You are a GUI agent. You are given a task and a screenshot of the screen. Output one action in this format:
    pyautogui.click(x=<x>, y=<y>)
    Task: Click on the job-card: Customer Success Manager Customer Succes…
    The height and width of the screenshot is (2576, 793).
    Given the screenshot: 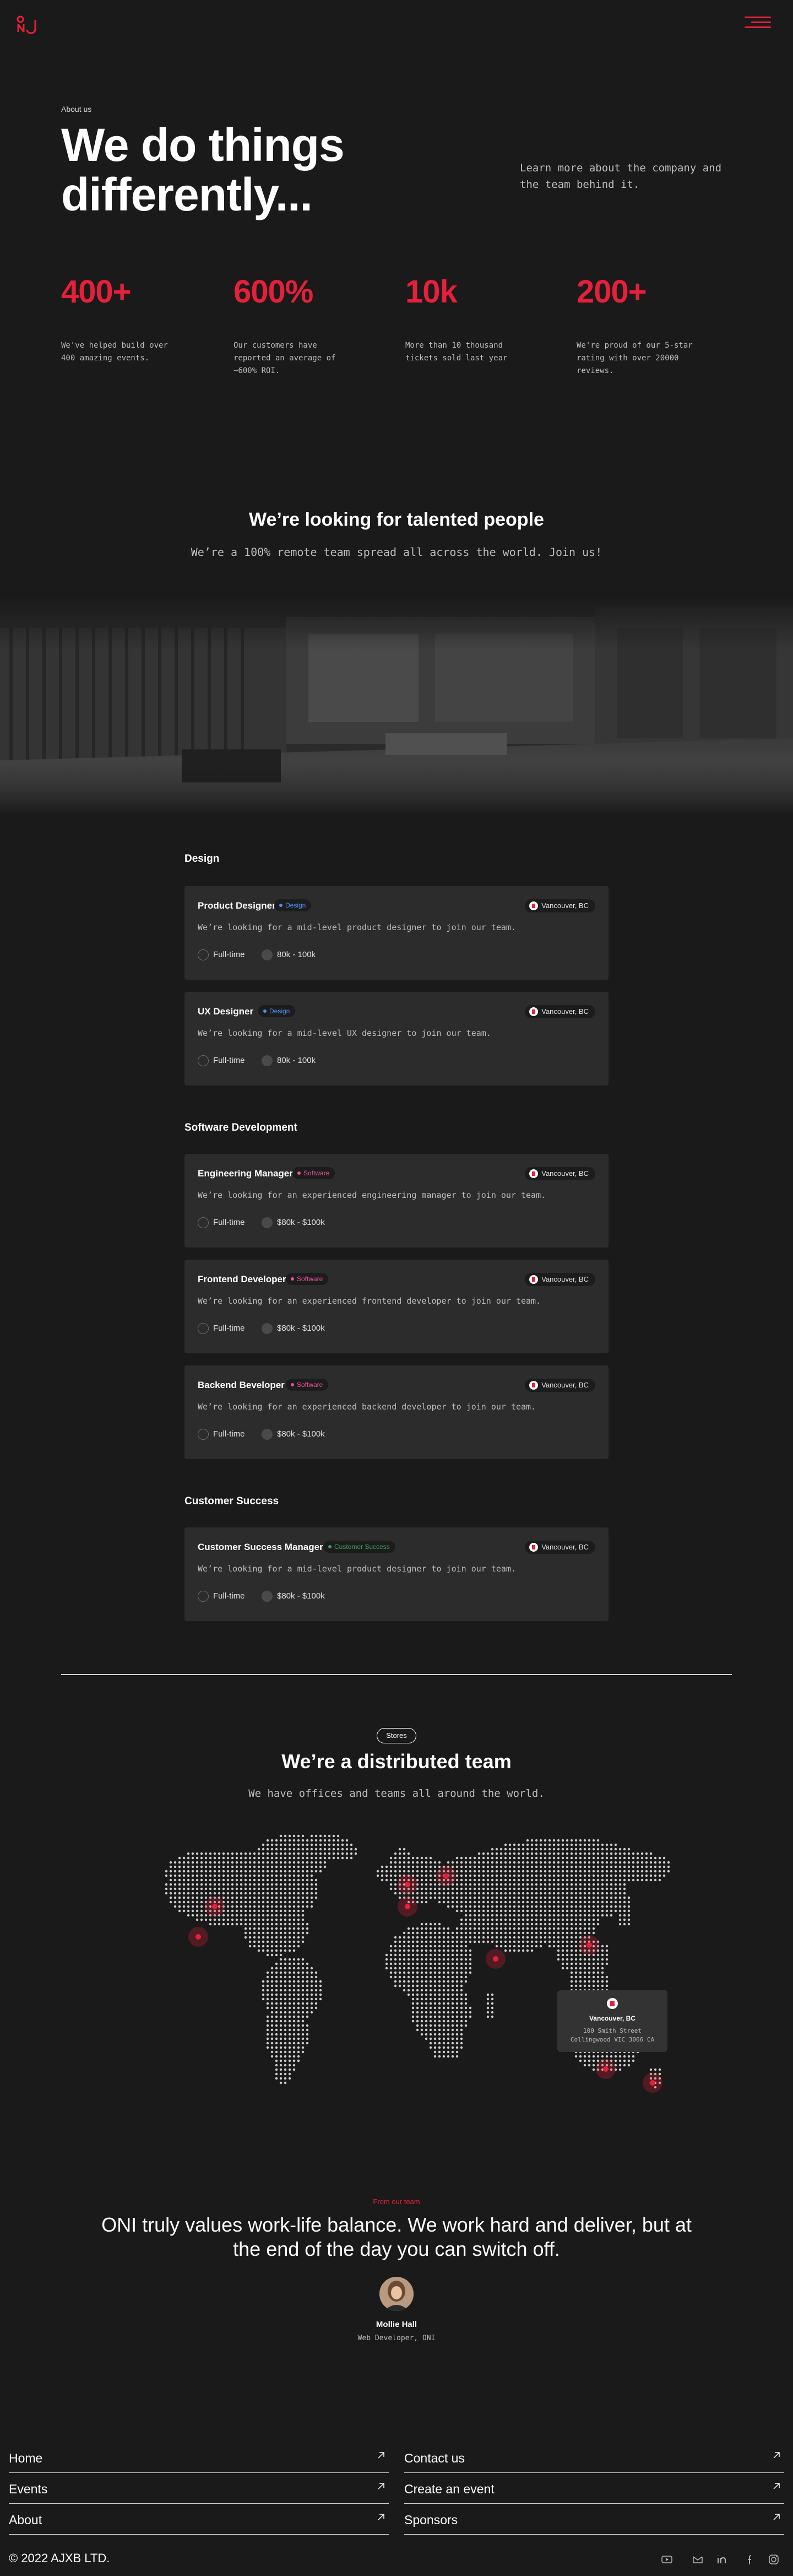 What is the action you would take?
    pyautogui.click(x=397, y=1574)
    